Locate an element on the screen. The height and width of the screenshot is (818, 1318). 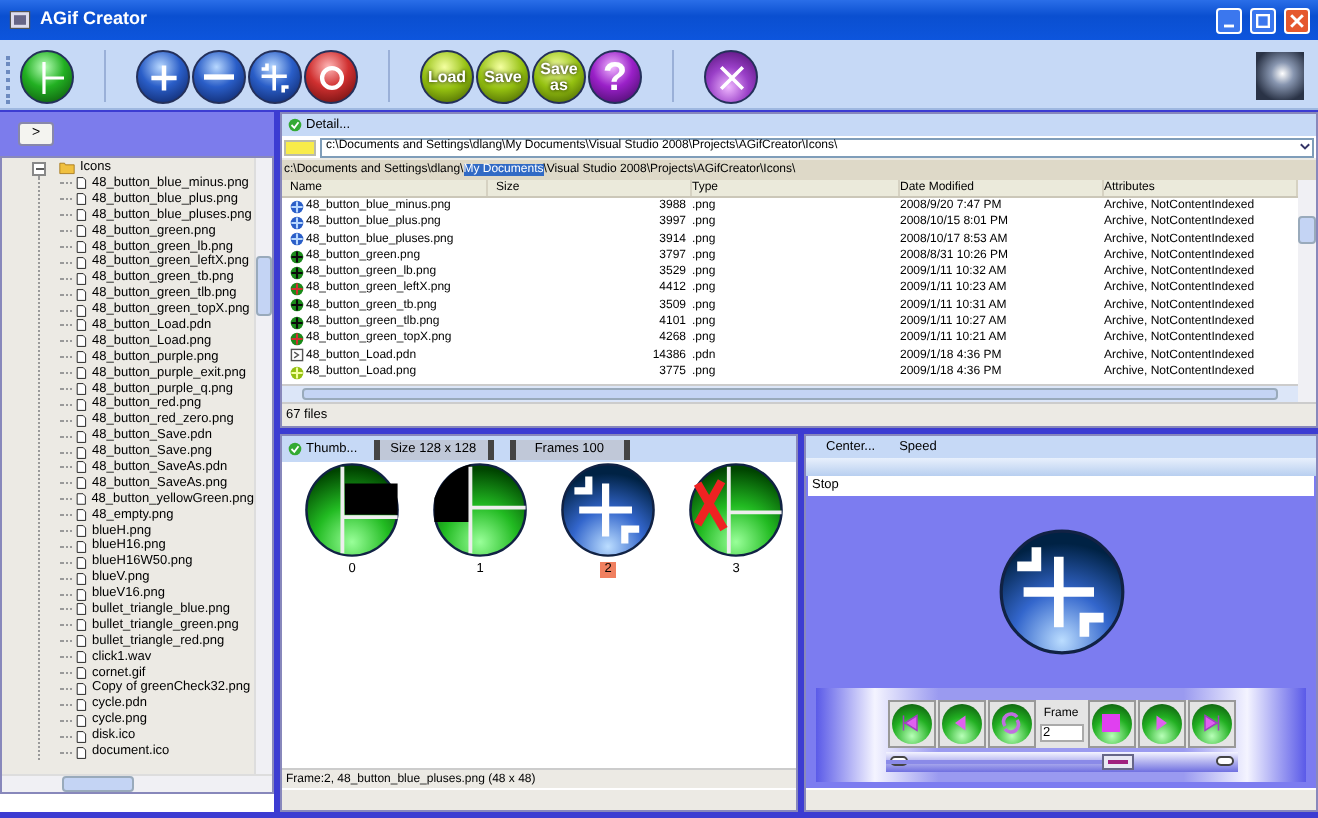
app-icon is located at coordinates (20, 20).